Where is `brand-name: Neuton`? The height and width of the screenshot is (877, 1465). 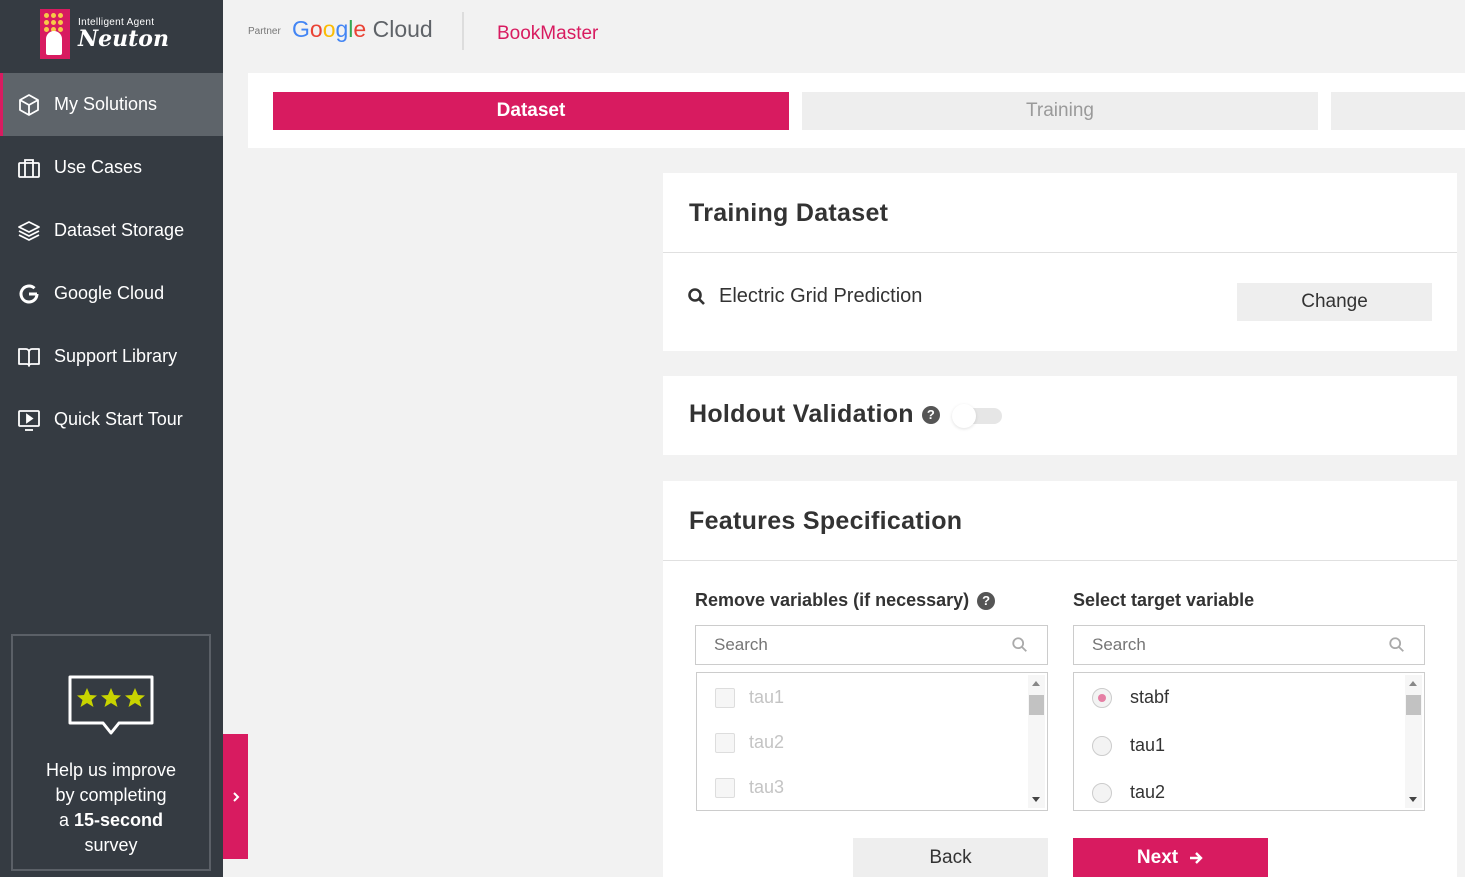
brand-name: Neuton is located at coordinates (123, 38).